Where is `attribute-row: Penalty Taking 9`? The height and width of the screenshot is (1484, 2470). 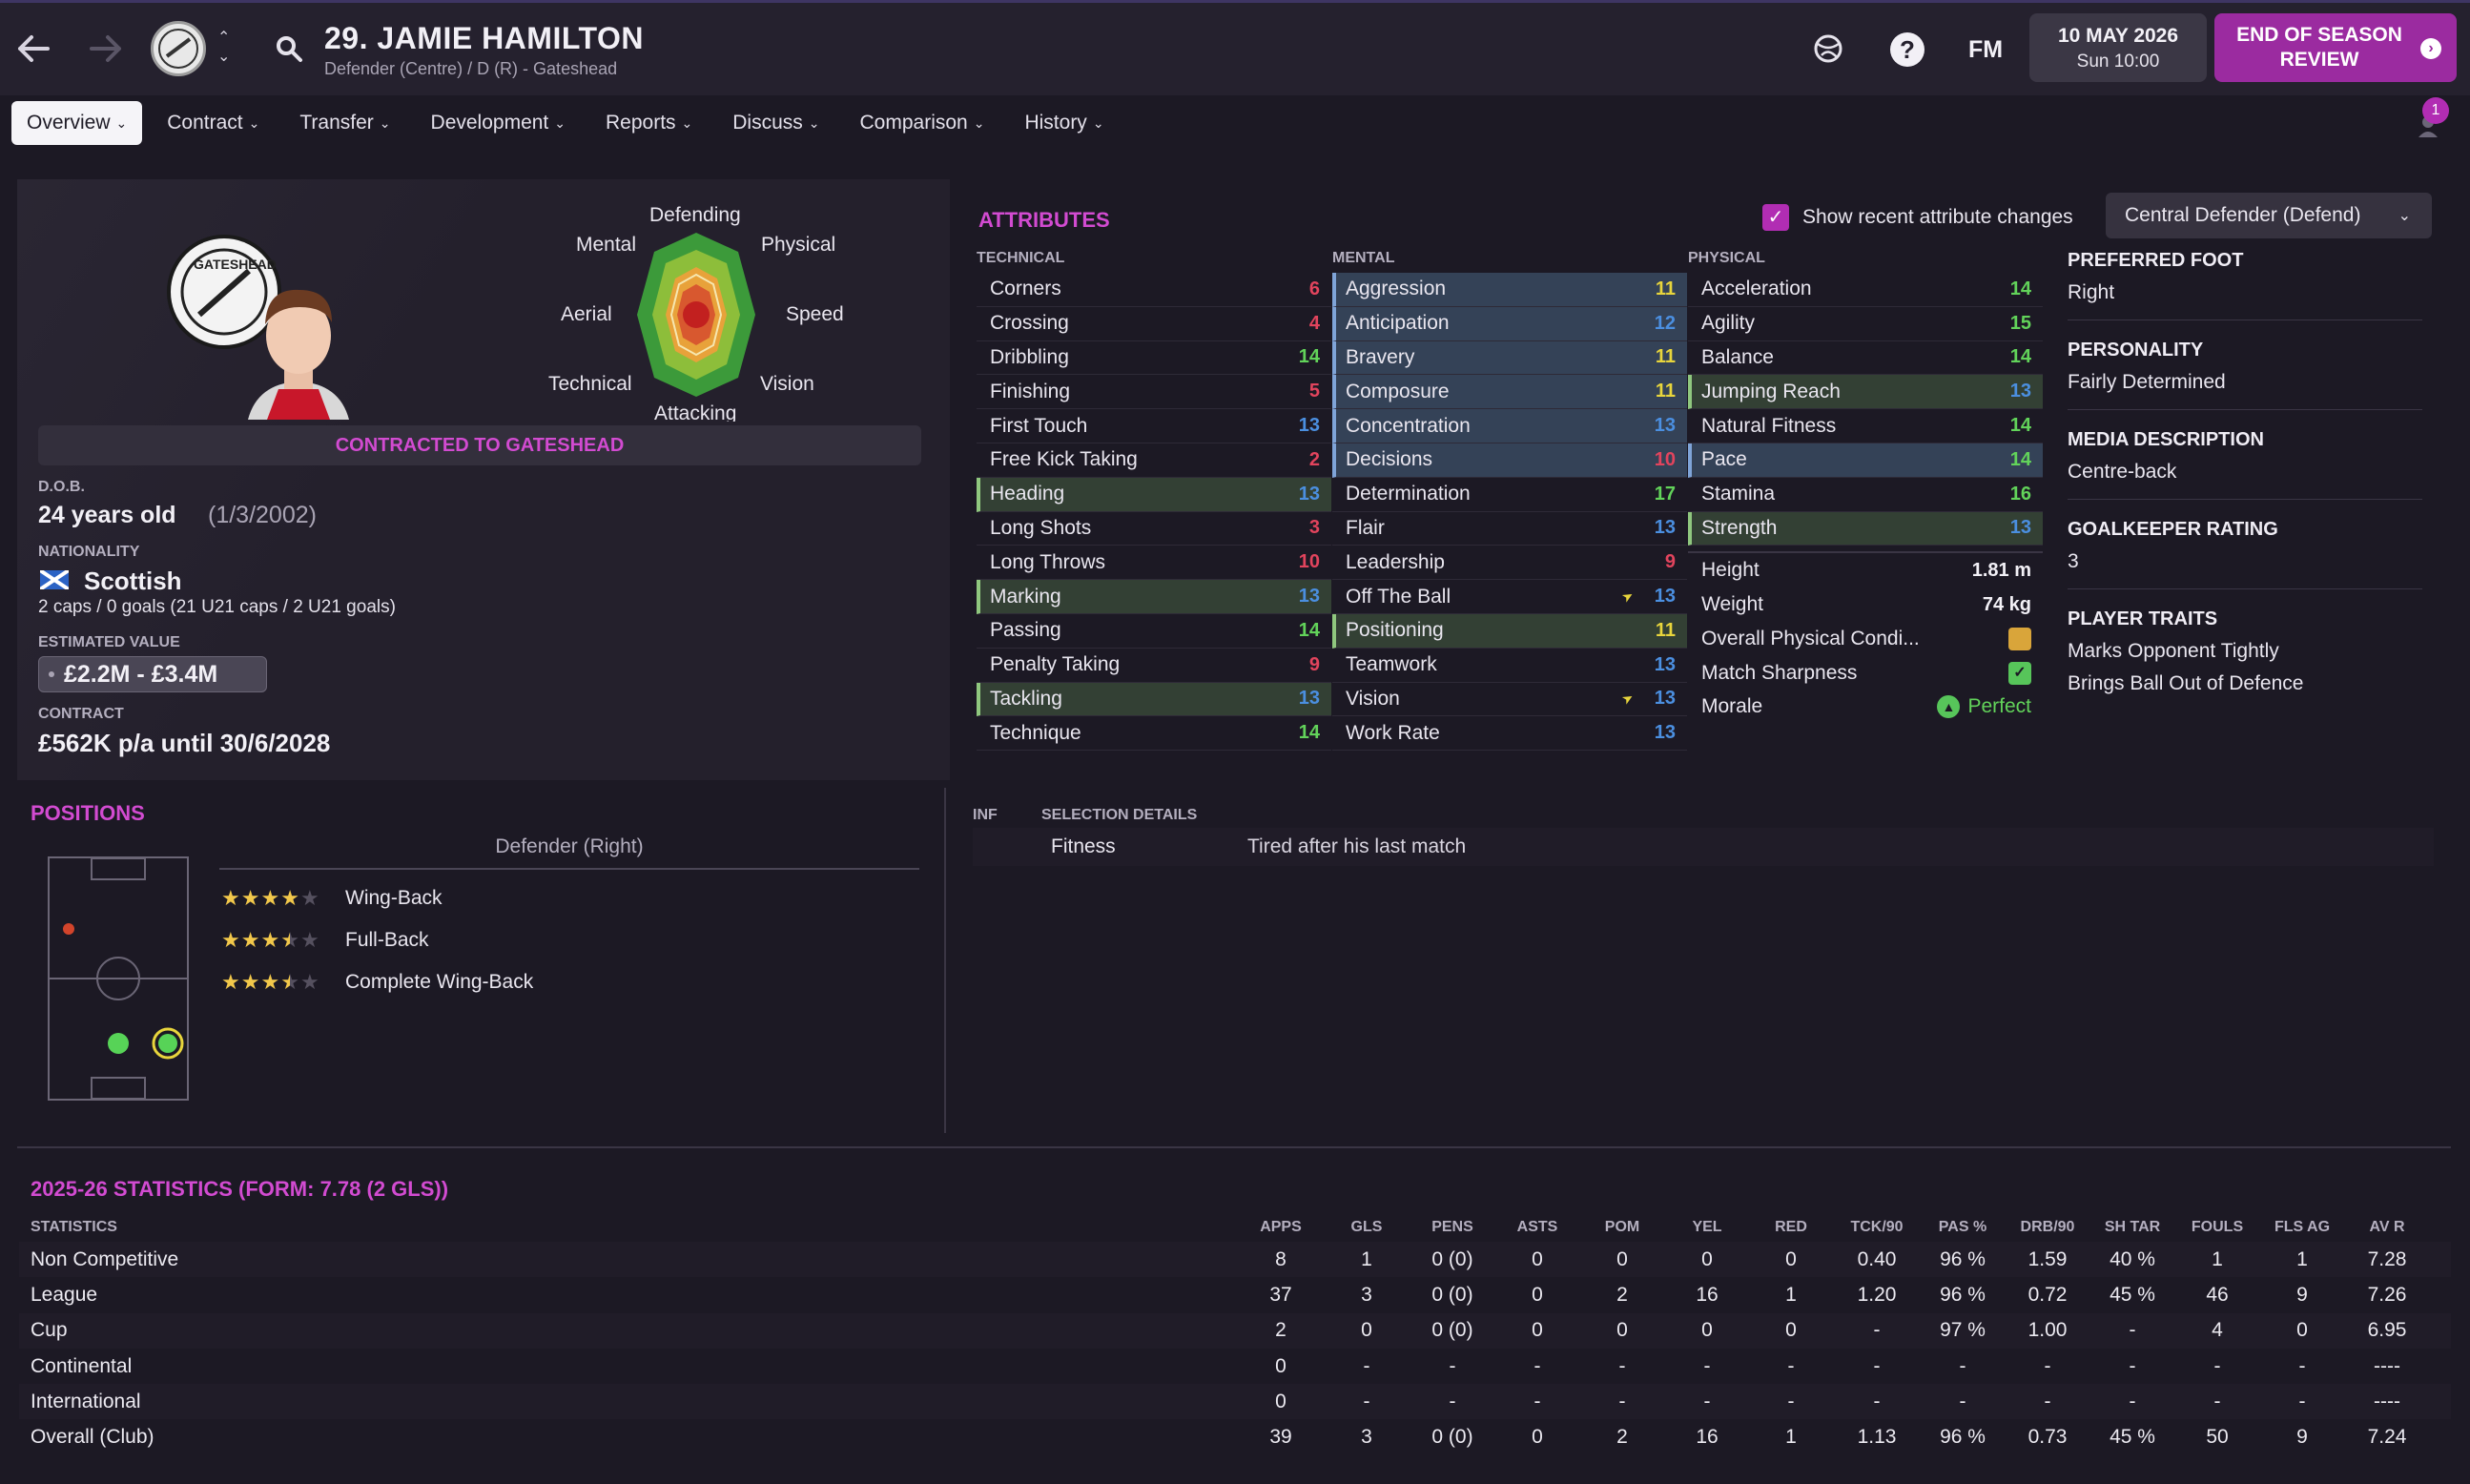
attribute-row: Penalty Taking 9 is located at coordinates (1154, 666).